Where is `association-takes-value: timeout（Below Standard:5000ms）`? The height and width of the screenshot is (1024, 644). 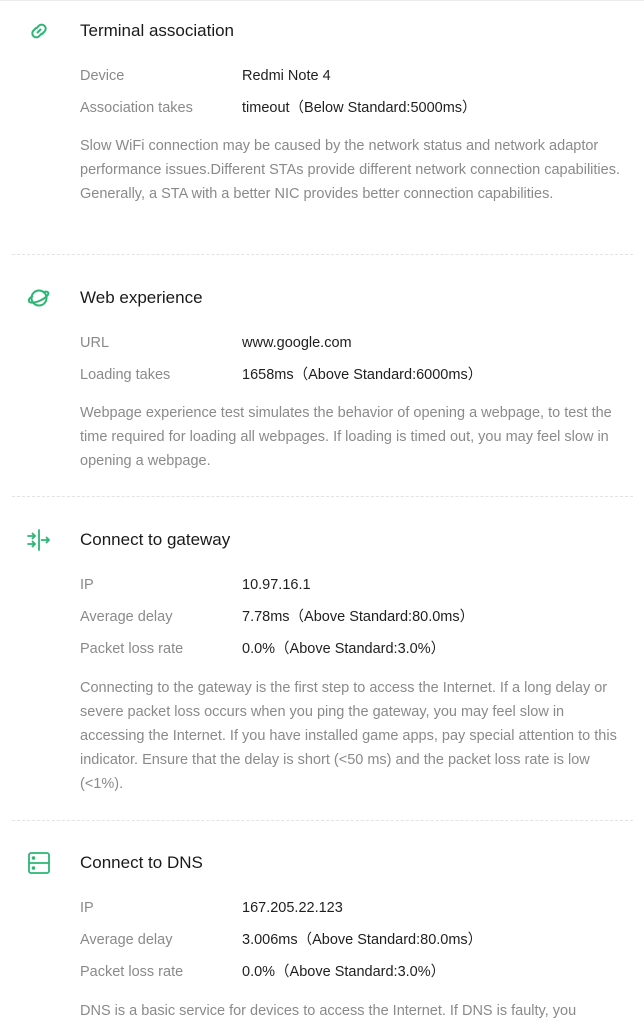 association-takes-value: timeout（Below Standard:5000ms） is located at coordinates (359, 108).